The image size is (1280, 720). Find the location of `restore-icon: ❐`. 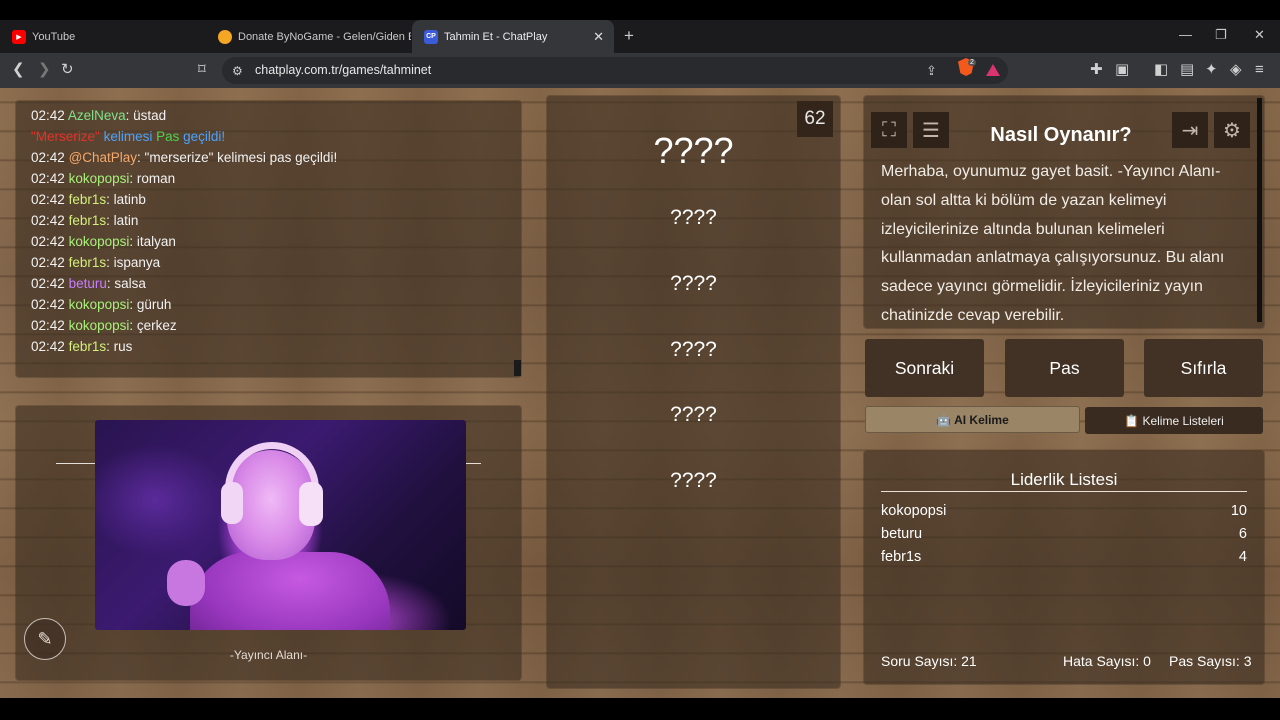

restore-icon: ❐ is located at coordinates (1221, 35).